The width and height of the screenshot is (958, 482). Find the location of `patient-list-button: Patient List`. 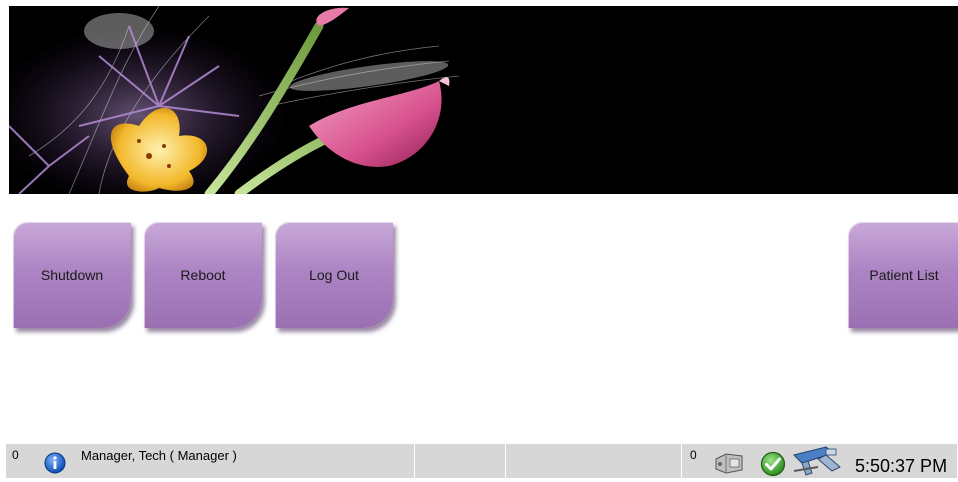

patient-list-button: Patient List is located at coordinates (903, 275).